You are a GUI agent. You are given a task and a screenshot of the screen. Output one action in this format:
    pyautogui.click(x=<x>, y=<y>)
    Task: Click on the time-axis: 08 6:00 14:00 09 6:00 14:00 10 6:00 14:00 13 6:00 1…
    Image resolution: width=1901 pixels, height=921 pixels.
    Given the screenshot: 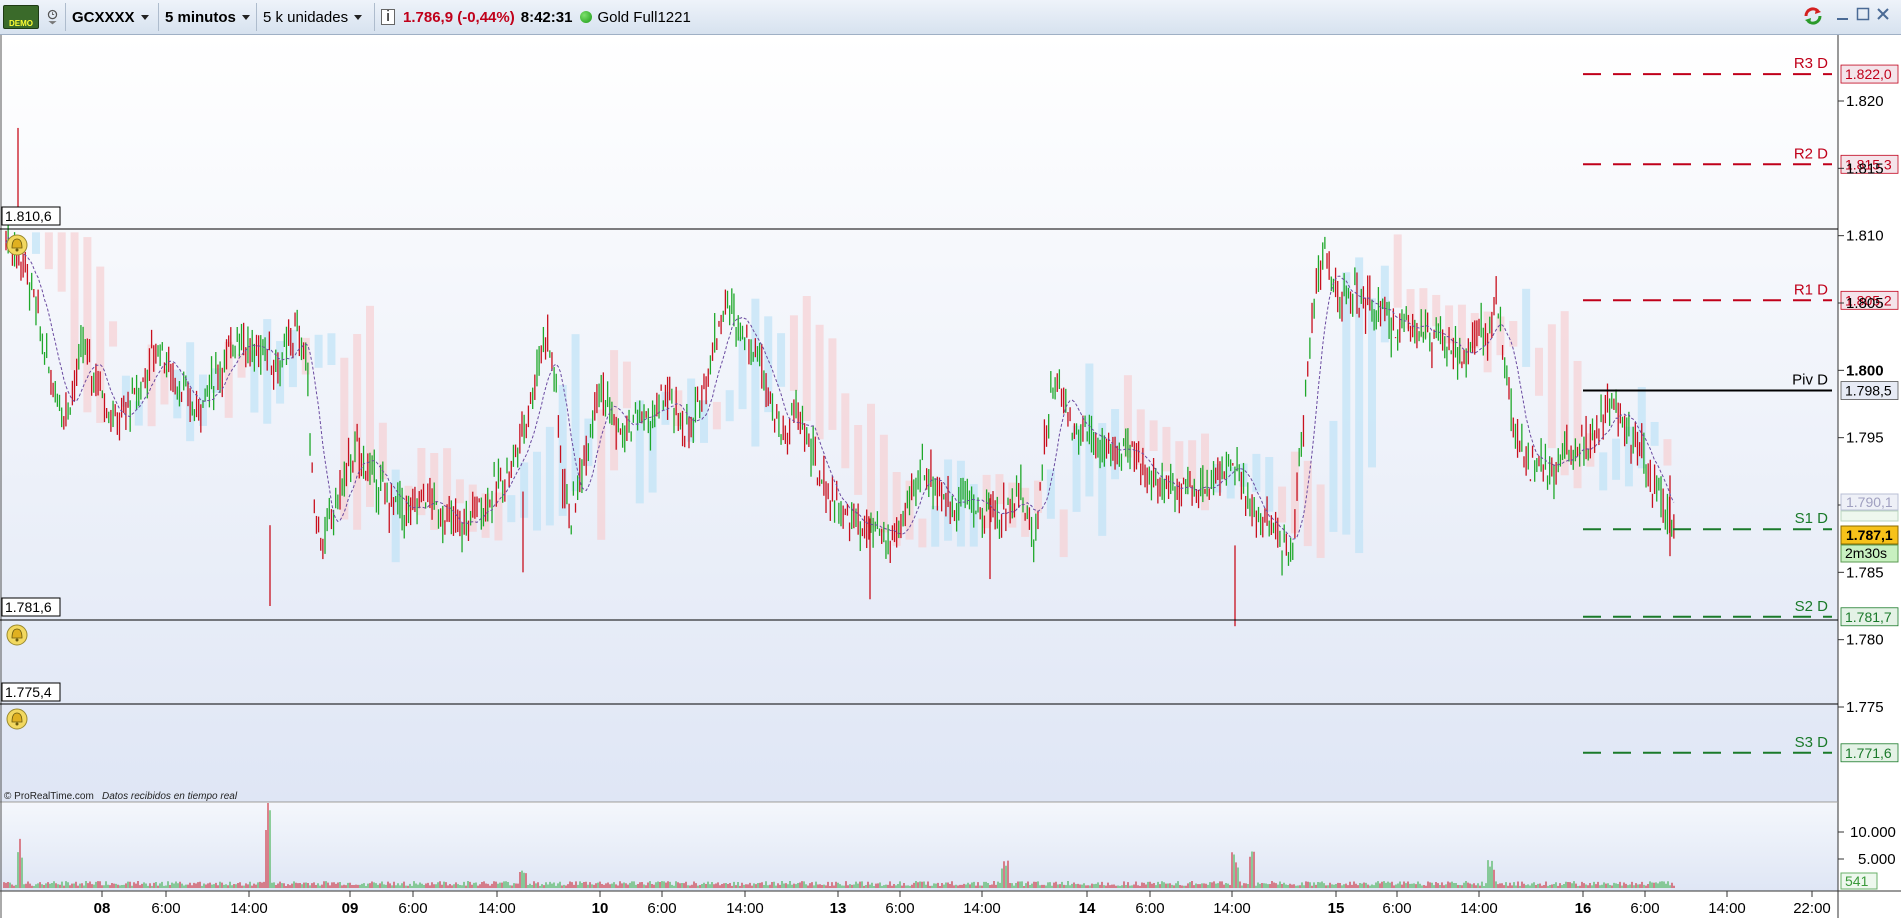 What is the action you would take?
    pyautogui.click(x=962, y=904)
    